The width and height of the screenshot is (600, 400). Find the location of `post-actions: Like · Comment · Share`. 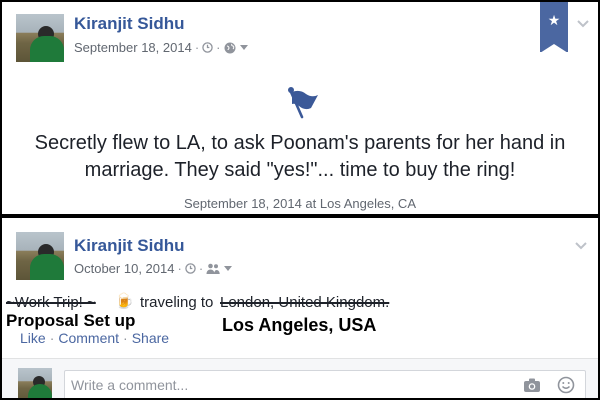

post-actions: Like · Comment · Share is located at coordinates (95, 338).